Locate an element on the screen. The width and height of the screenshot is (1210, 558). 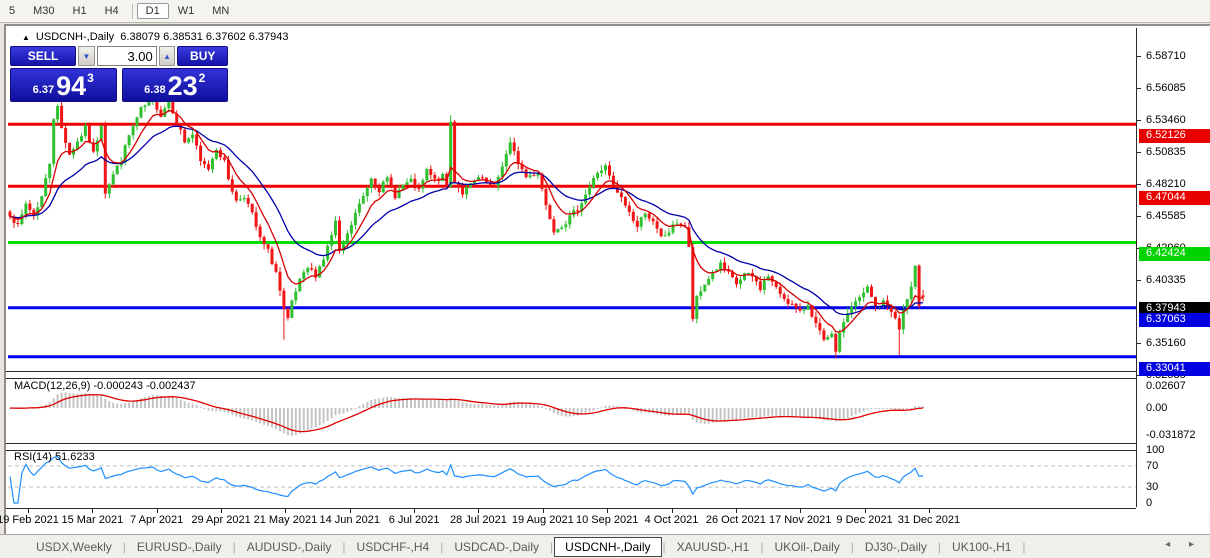
timeframe-button-w1: W1 is located at coordinates (186, 11).